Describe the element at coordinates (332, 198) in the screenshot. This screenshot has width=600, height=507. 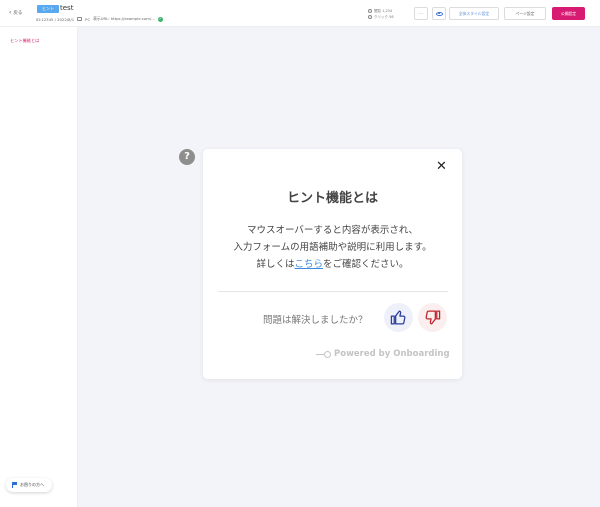
I see `card-title: ヒント機能とは` at that location.